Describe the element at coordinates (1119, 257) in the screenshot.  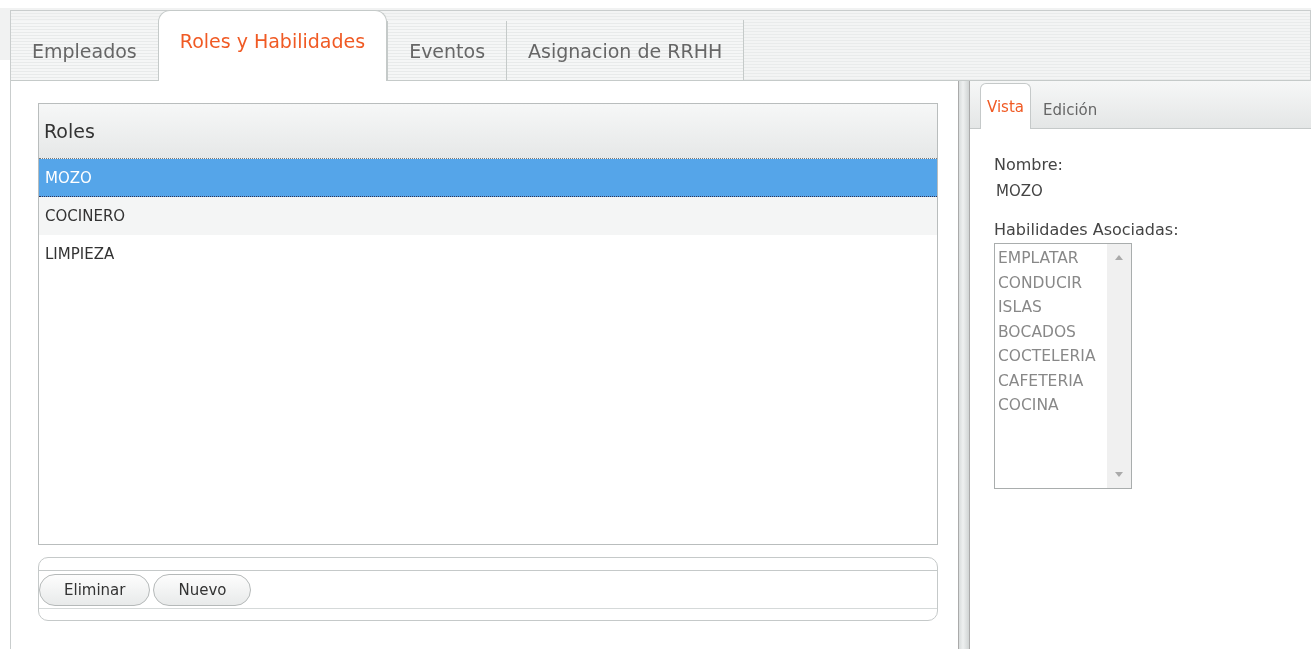
I see `scroll-up-icon` at that location.